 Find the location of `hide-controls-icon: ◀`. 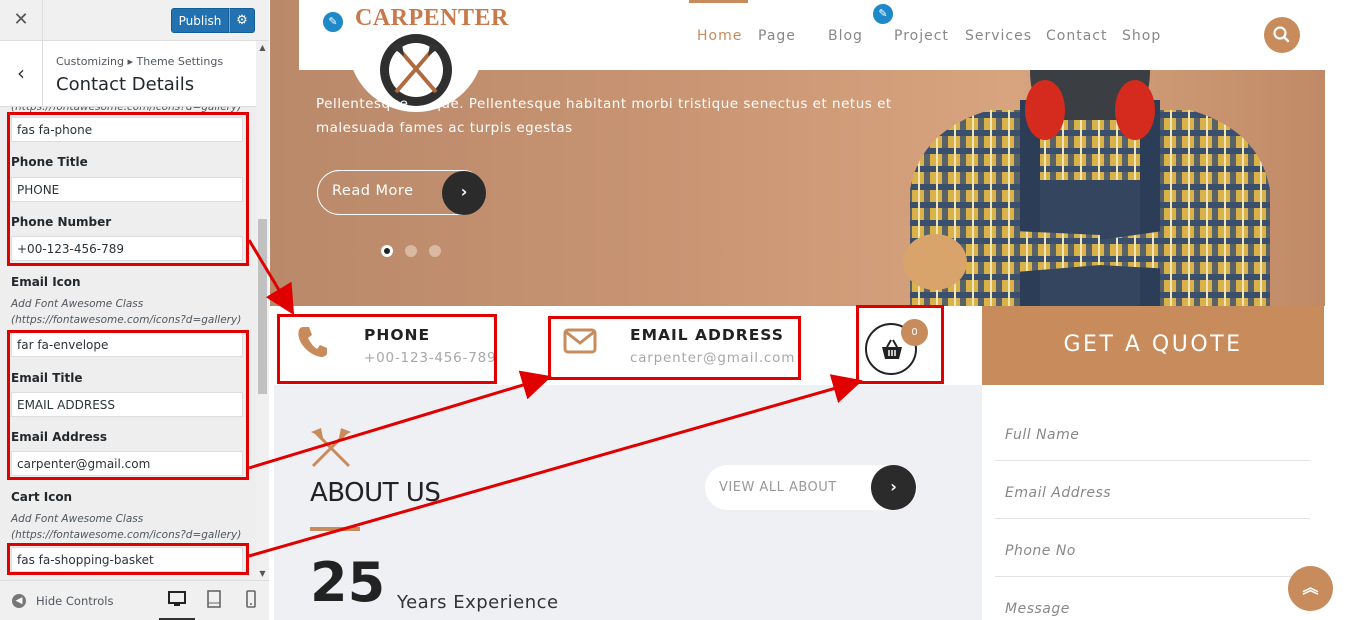

hide-controls-icon: ◀ is located at coordinates (19, 601).